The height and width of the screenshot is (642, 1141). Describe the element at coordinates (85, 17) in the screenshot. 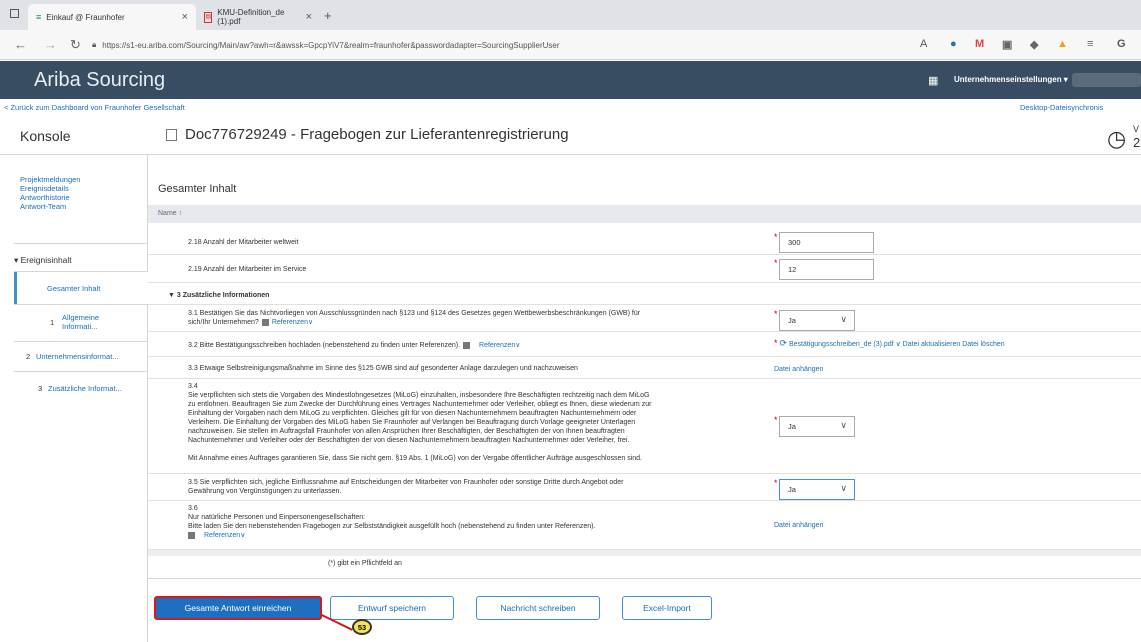

I see `tab-label: Einkauf @ Fraunhofer` at that location.